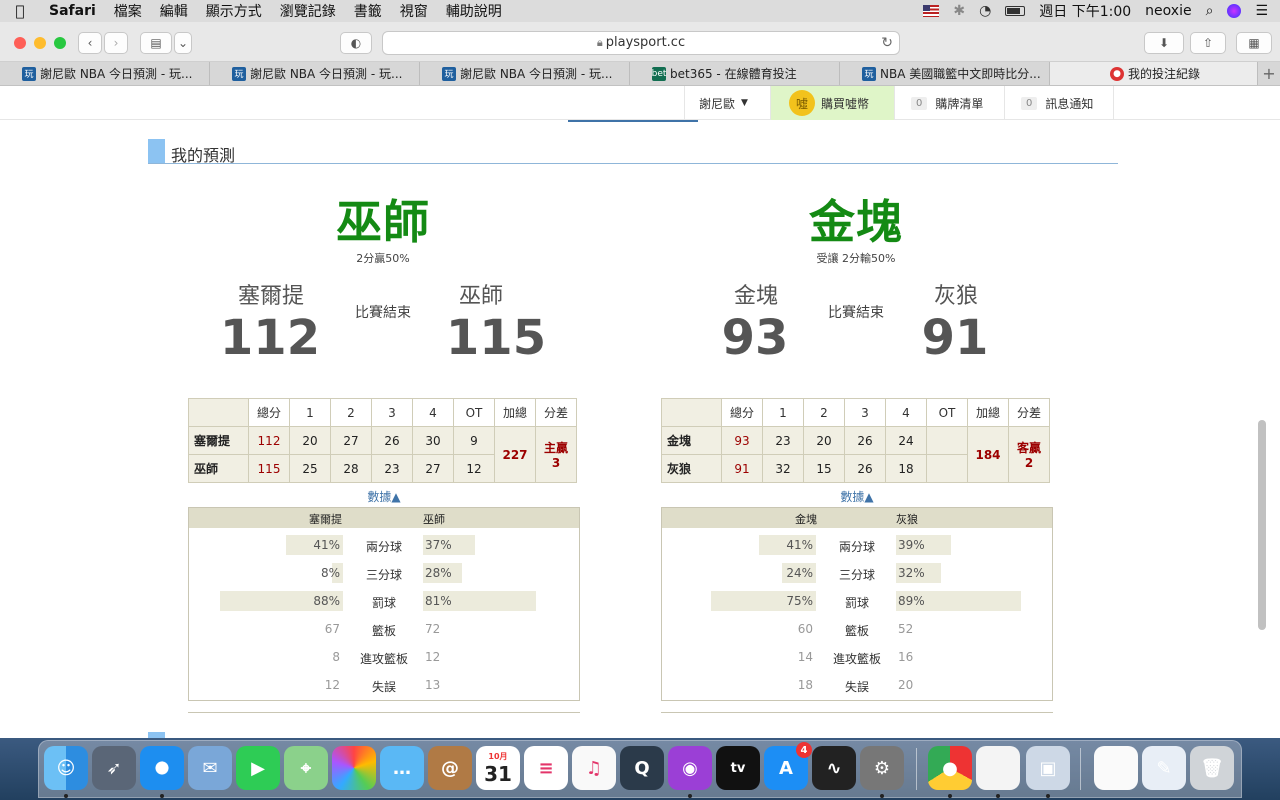 The height and width of the screenshot is (800, 1280). What do you see at coordinates (1234, 11) in the screenshot?
I see `siri-icon` at bounding box center [1234, 11].